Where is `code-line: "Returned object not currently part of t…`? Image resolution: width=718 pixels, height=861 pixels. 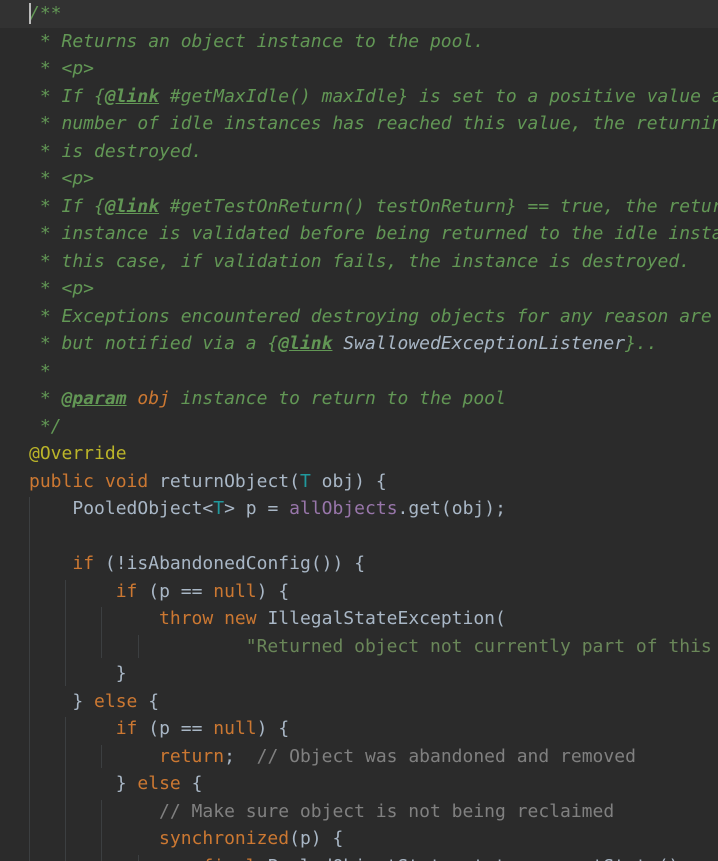
code-line: "Returned object not currently part of t… is located at coordinates (359, 647).